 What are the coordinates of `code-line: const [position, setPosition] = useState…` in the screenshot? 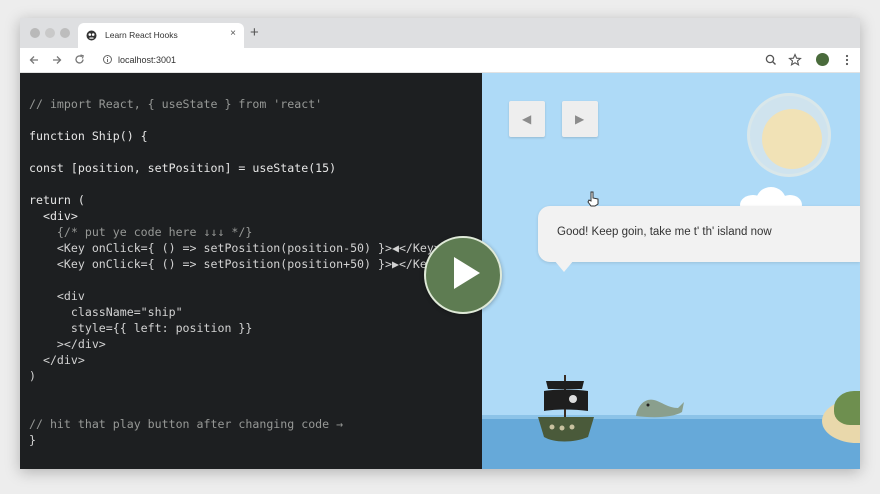 It's located at (235, 168).